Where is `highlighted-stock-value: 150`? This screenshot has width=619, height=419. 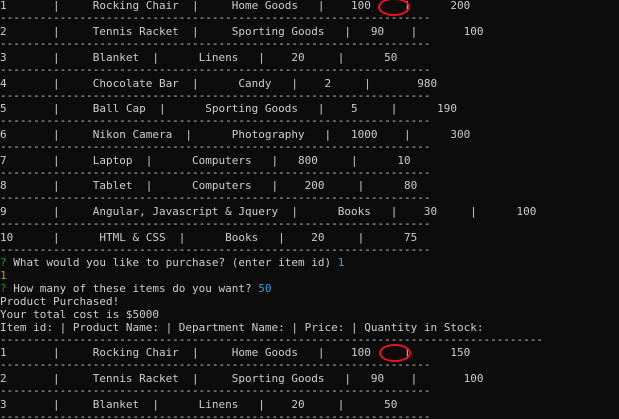
highlighted-stock-value: 150 is located at coordinates (460, 352).